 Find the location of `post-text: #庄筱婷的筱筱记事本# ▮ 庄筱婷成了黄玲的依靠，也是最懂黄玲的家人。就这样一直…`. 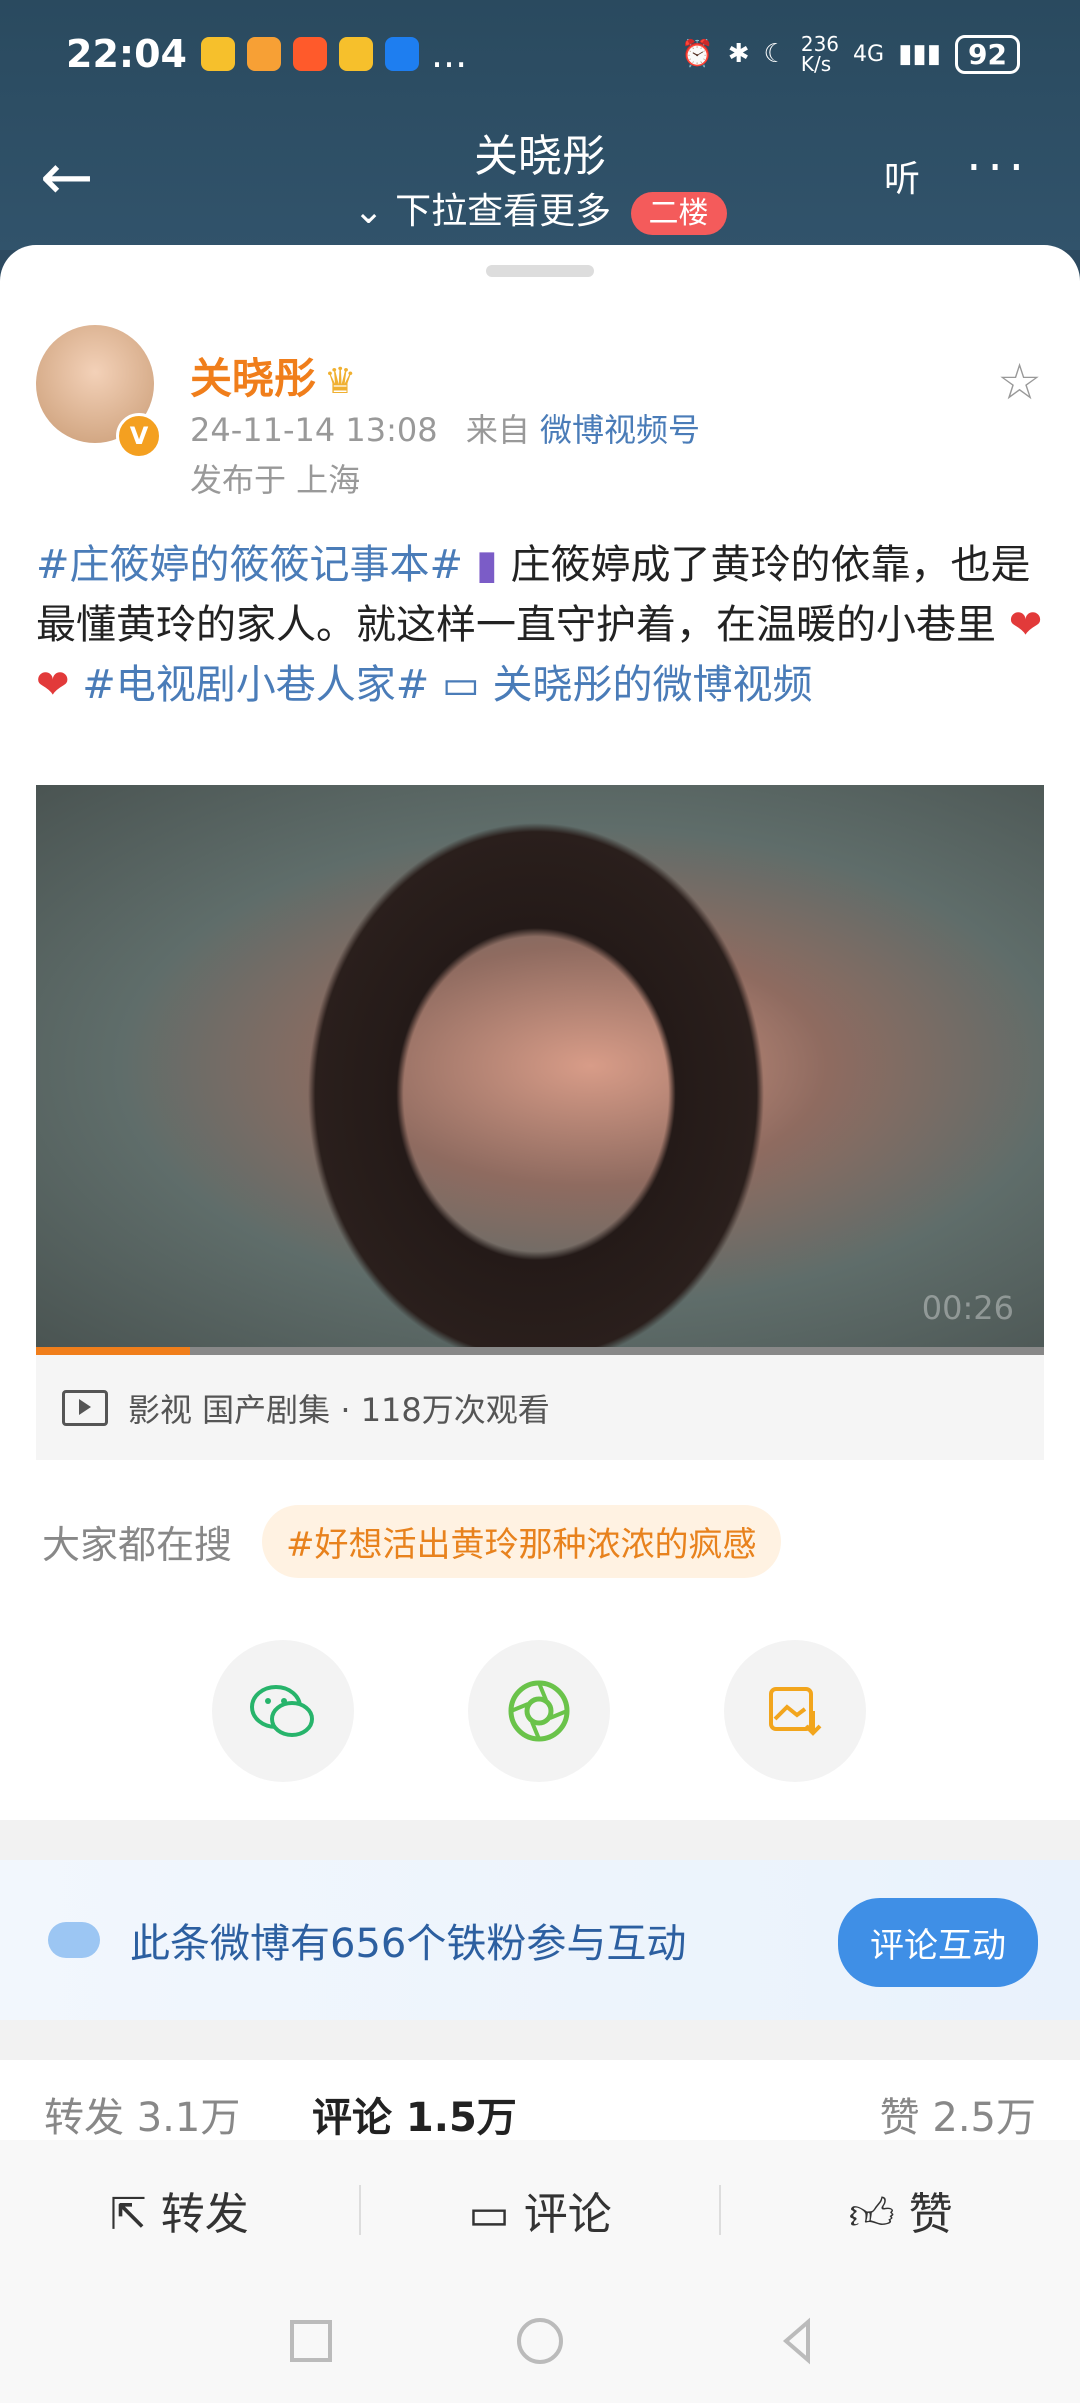

post-text: #庄筱婷的筱筱记事本# ▮ 庄筱婷成了黄玲的依靠，也是最懂黄玲的家人。就这样一直… is located at coordinates (541, 625).